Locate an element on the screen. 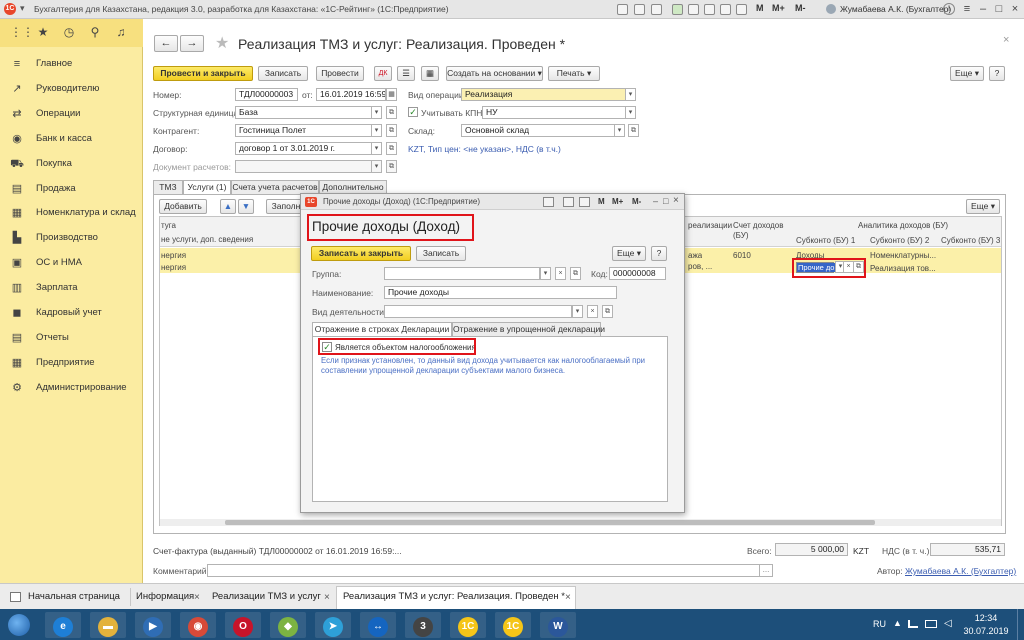  tab-home-page: Начальная страница is located at coordinates (74, 597).